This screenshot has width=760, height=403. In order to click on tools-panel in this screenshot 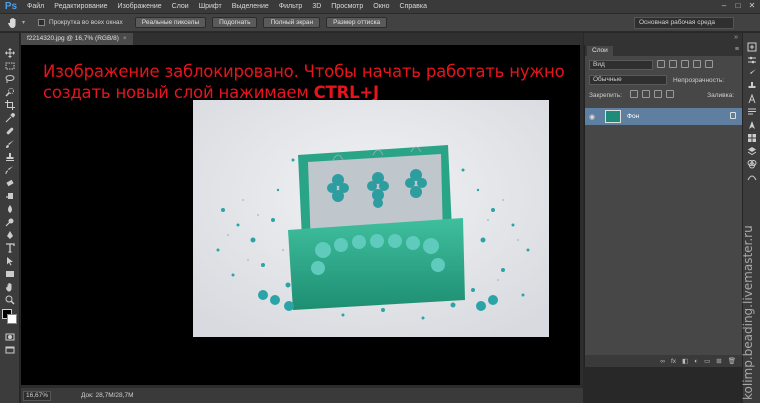, I will do `click(10, 218)`.